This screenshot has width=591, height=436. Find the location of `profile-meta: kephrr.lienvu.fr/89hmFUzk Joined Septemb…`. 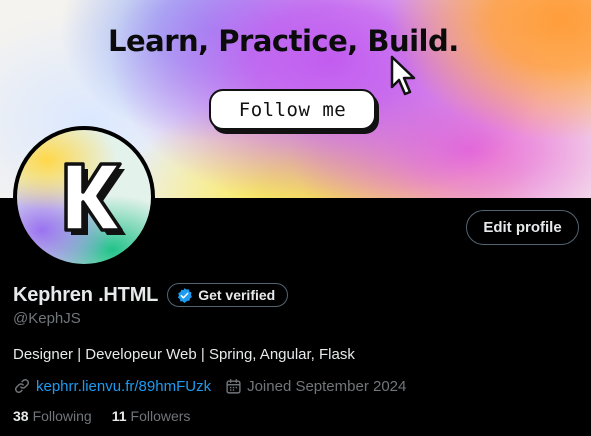

profile-meta: kephrr.lienvu.fr/89hmFUzk Joined Septemb… is located at coordinates (209, 386).